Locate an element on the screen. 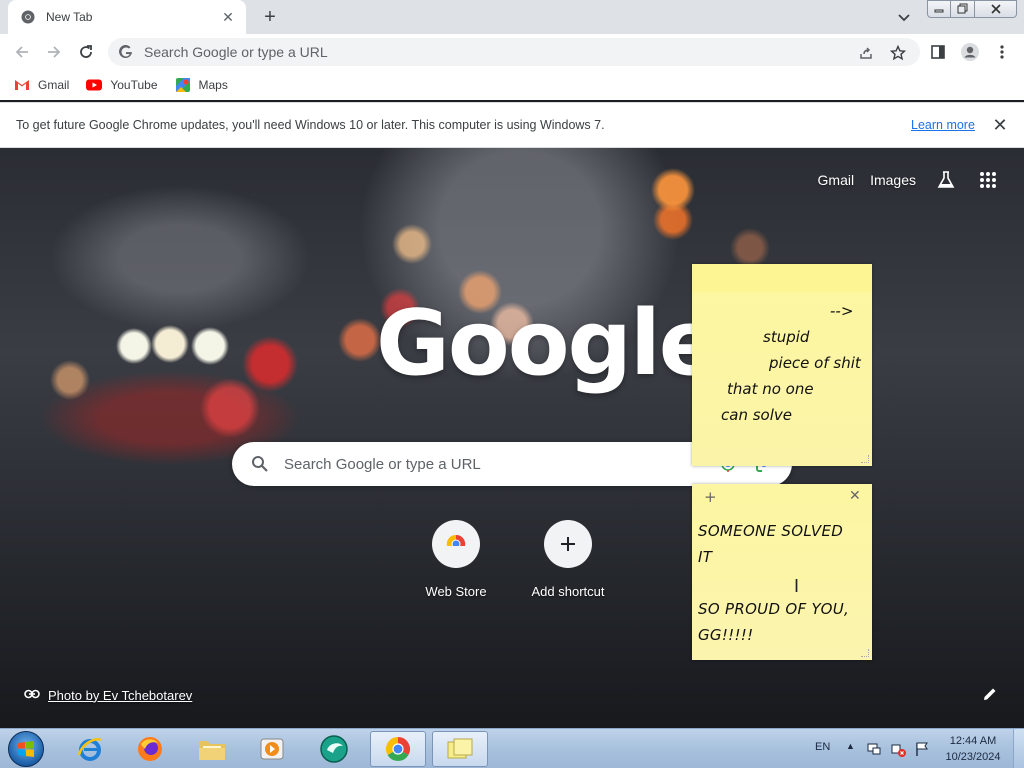 This screenshot has width=1024, height=768. sticky-note-line: SOMEONE SOLVED is located at coordinates (771, 531).